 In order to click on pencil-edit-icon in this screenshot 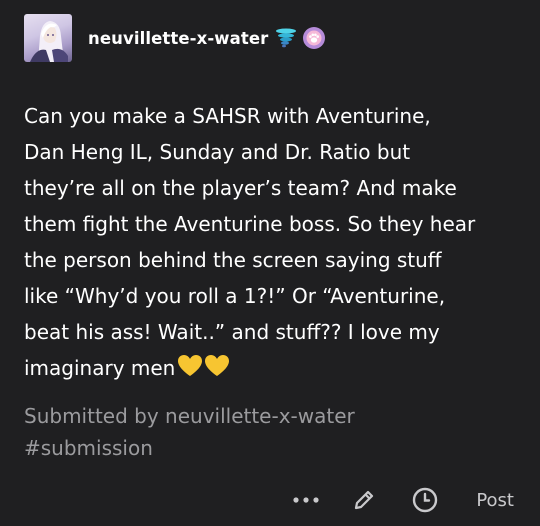, I will do `click(364, 500)`.